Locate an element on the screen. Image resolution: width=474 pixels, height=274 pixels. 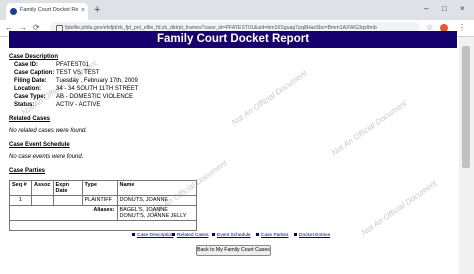
browser-tab: Family Court Docket Report - Vo × is located at coordinates (47, 11).